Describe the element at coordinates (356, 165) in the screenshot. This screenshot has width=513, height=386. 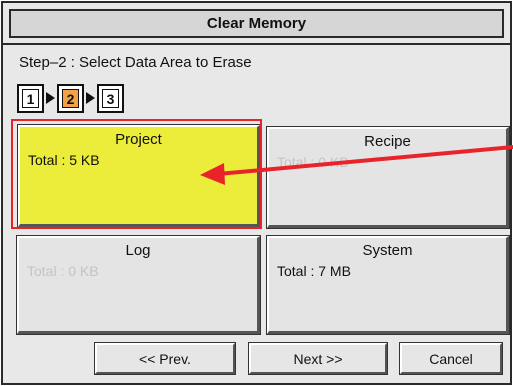
I see `annotation-arrow-icon` at that location.